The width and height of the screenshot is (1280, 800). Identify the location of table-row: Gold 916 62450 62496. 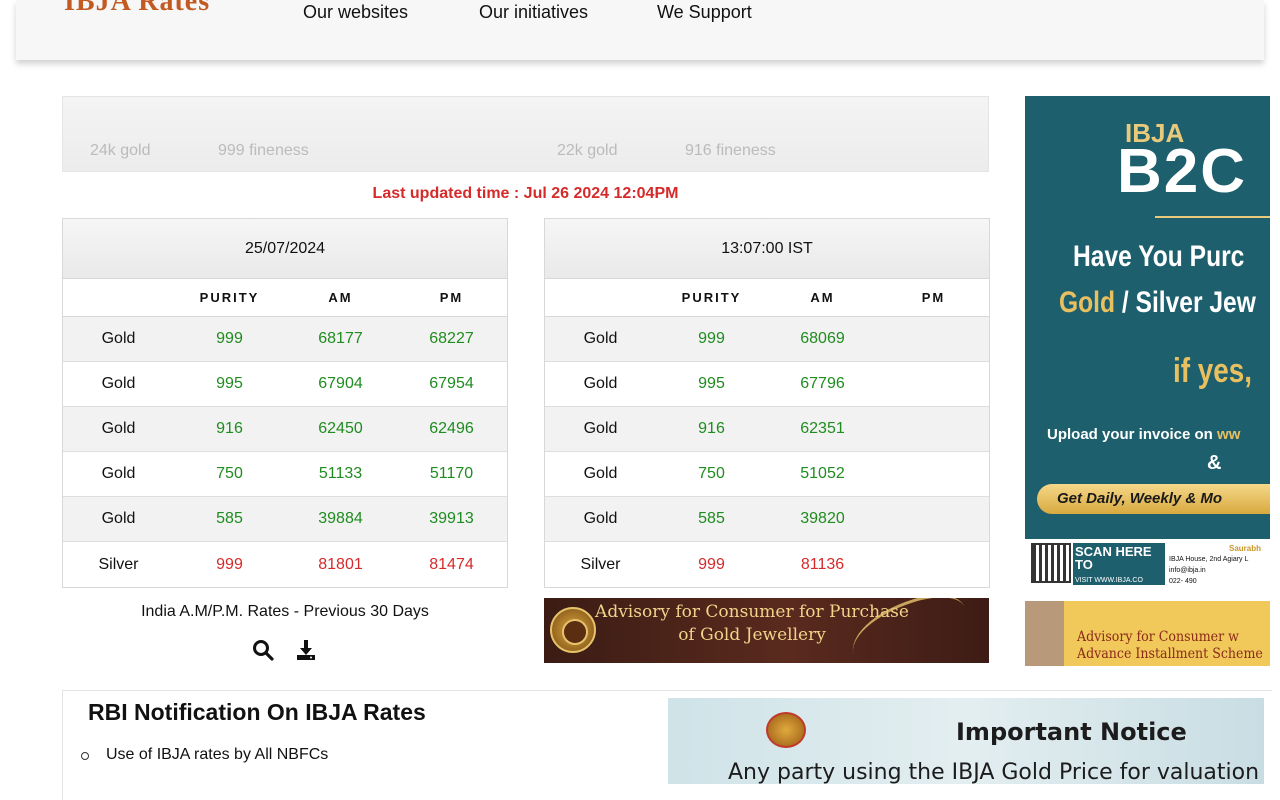
(285, 429).